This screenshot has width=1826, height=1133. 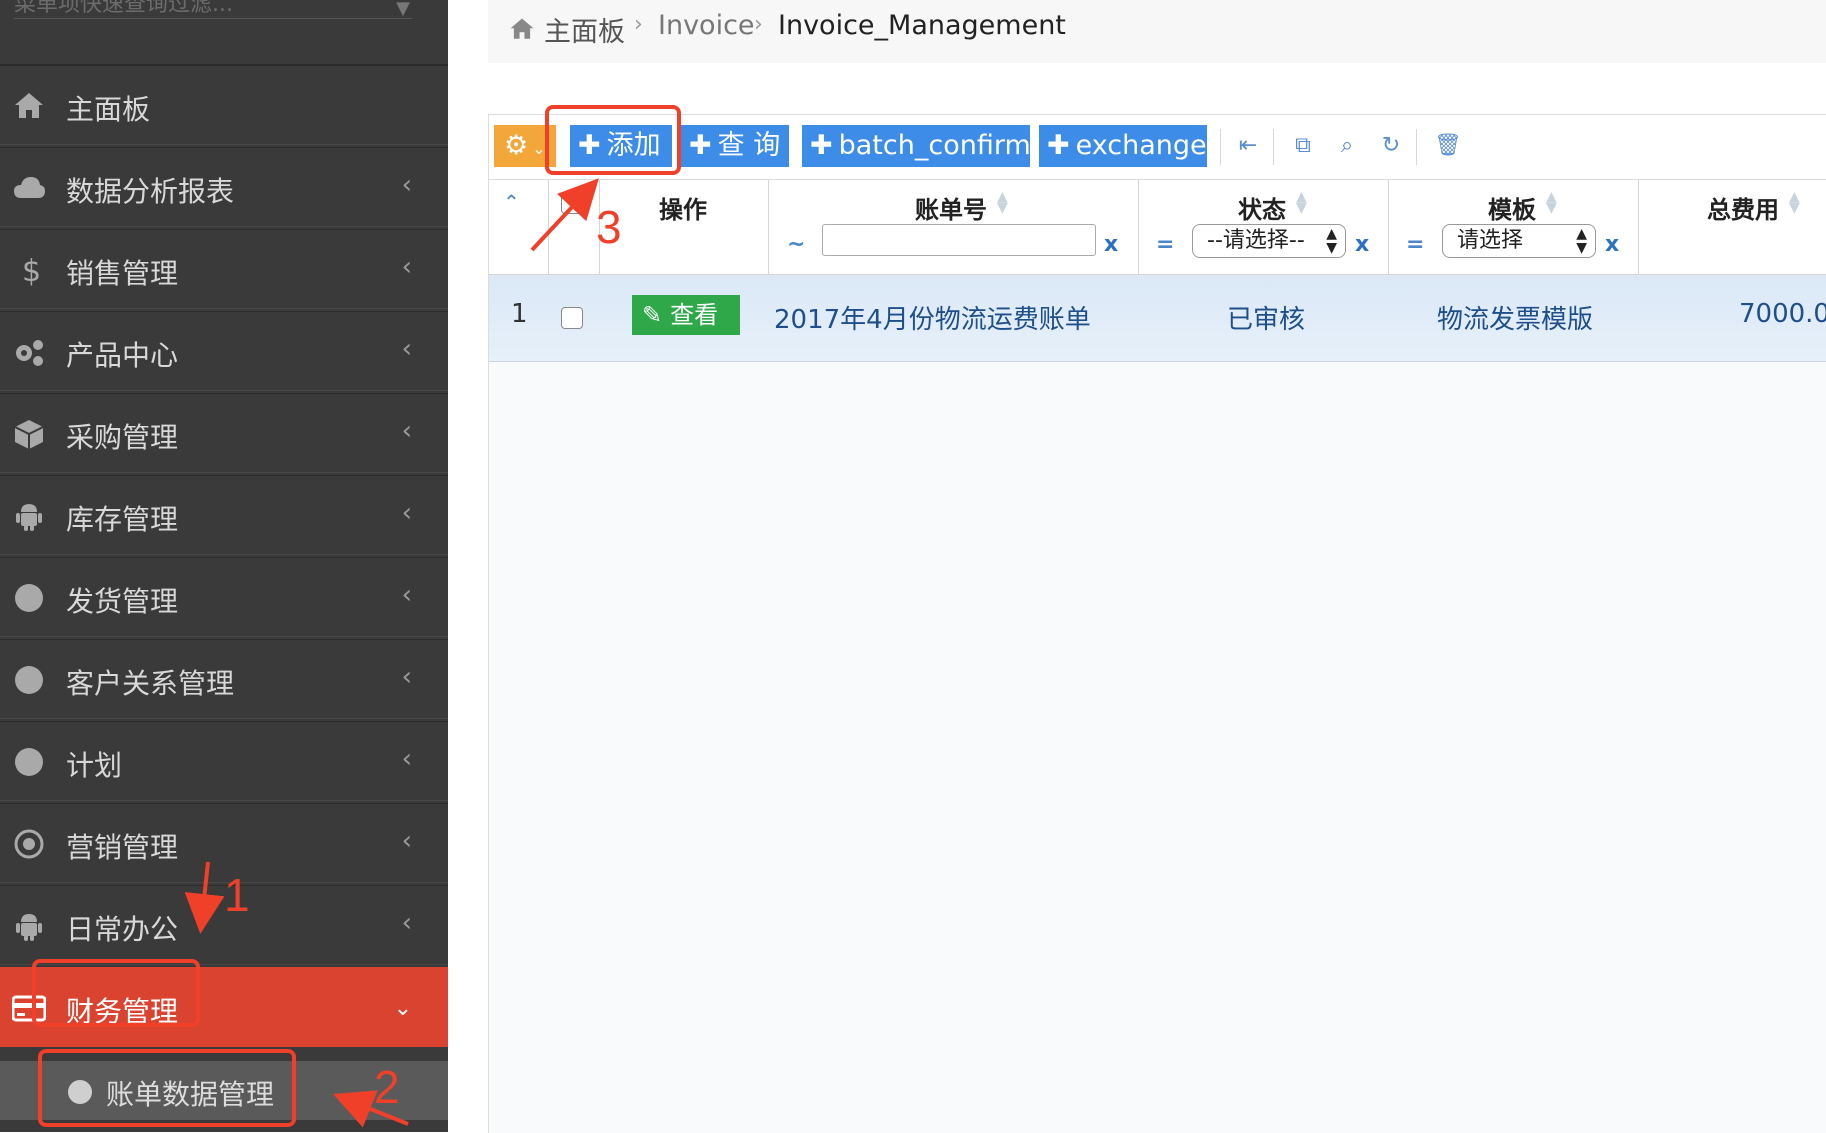 What do you see at coordinates (1269, 241) in the screenshot?
I see `status-filter-select: --请选择-- ▲ ▼` at bounding box center [1269, 241].